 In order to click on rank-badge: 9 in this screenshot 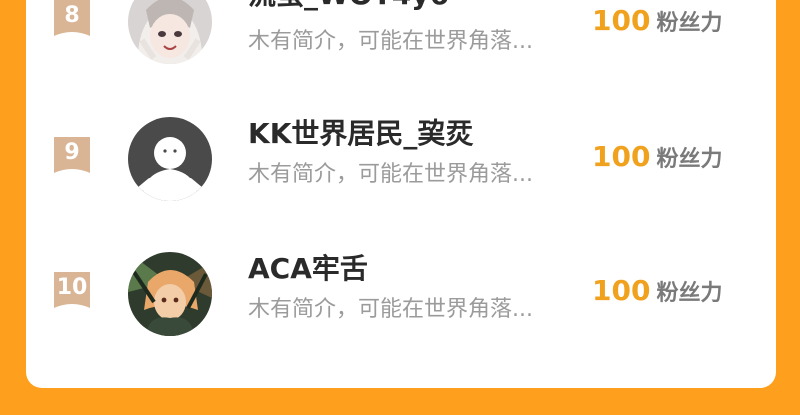, I will do `click(72, 157)`.